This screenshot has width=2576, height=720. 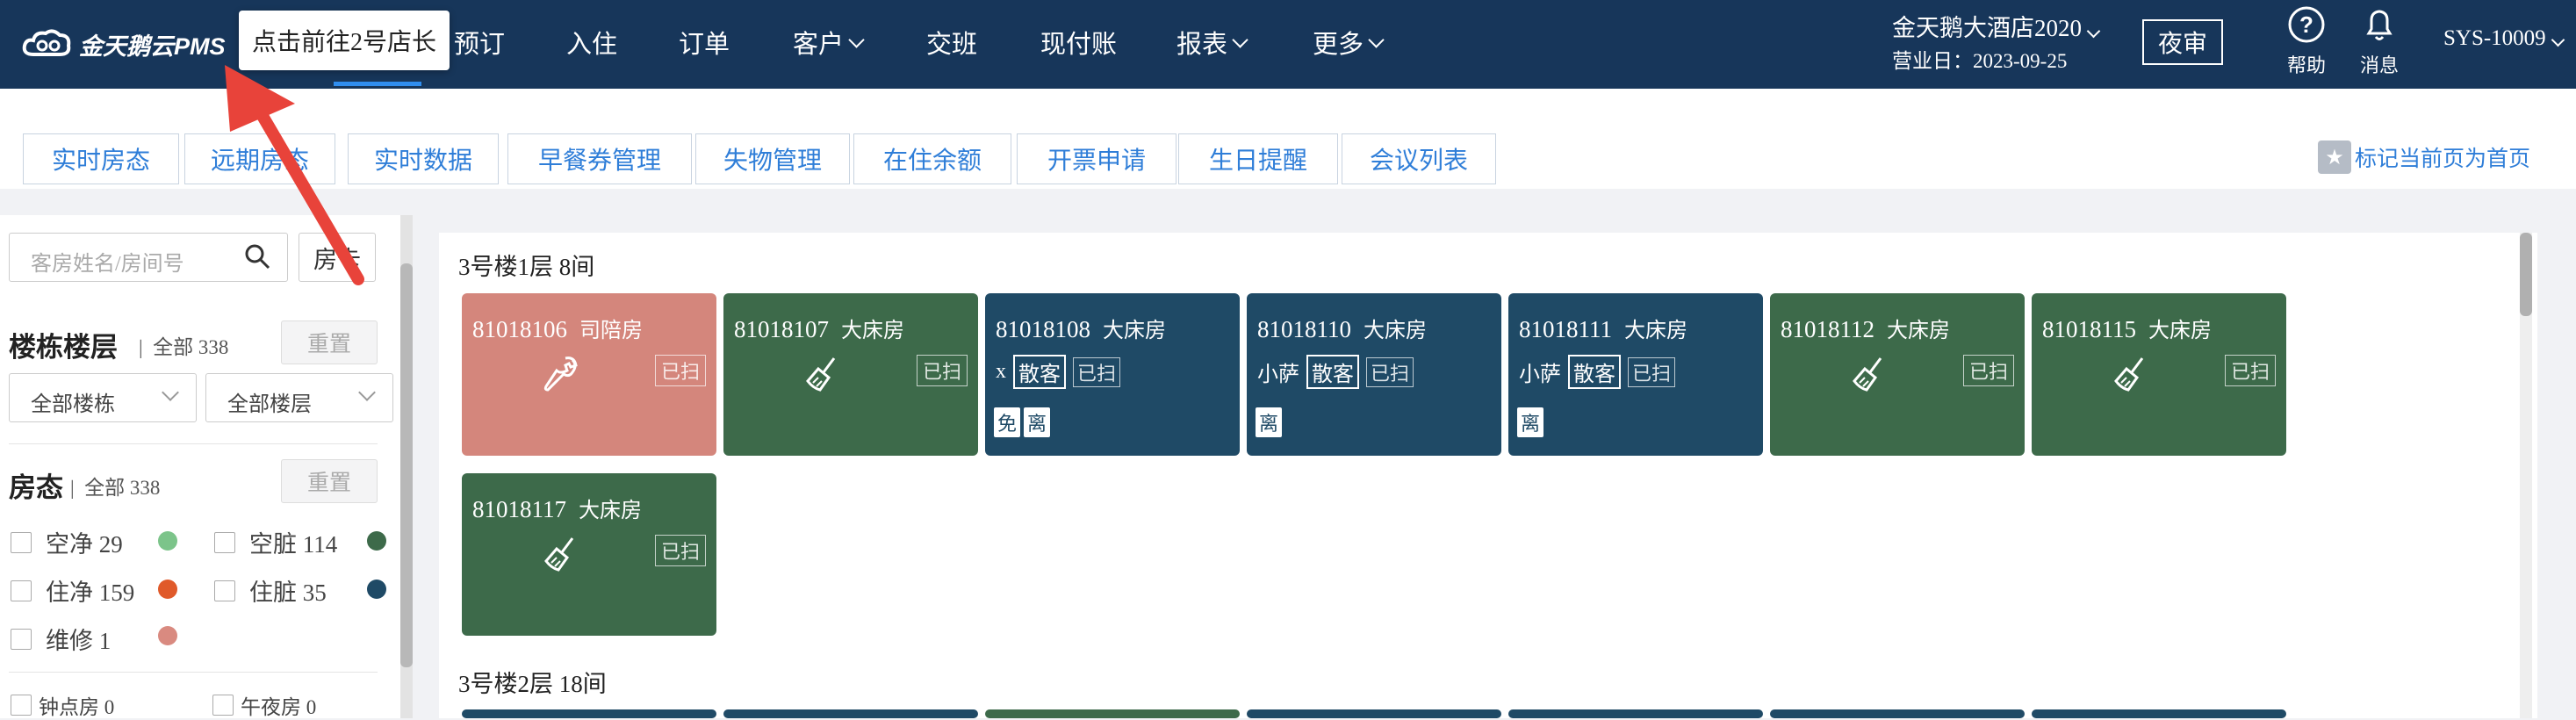 I want to click on tab-meeting-list: 会议列表, so click(x=1419, y=158).